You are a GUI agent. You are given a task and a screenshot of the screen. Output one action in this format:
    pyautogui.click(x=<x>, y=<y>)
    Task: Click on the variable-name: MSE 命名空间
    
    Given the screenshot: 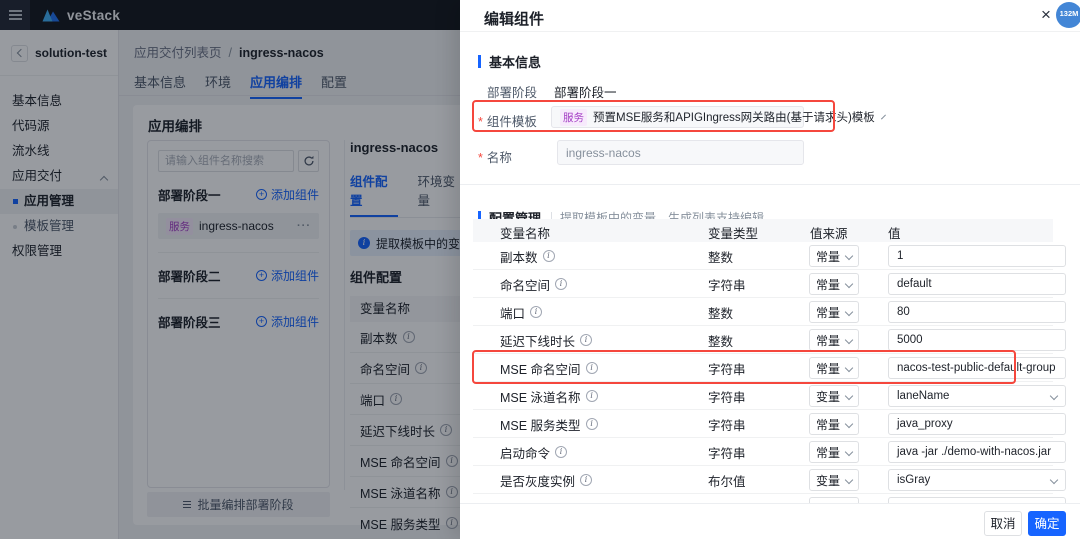 What is the action you would take?
    pyautogui.click(x=540, y=369)
    